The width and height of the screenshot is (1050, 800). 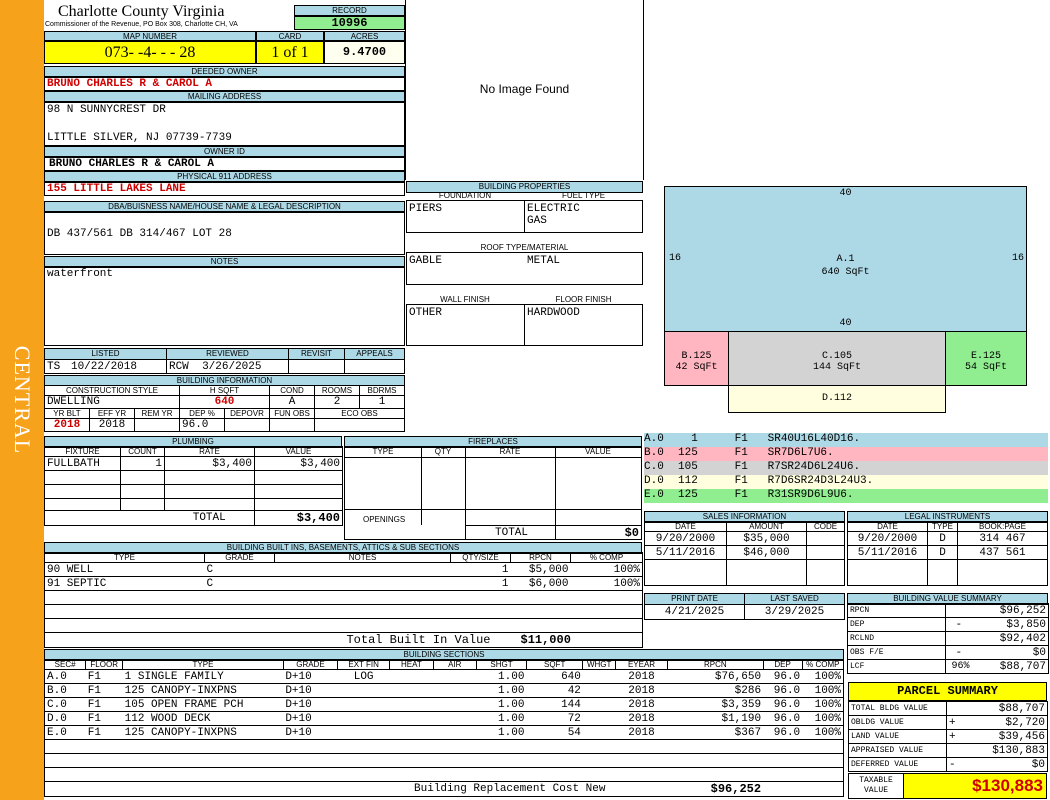 What do you see at coordinates (67, 425) in the screenshot?
I see `yrblt-value: 2018` at bounding box center [67, 425].